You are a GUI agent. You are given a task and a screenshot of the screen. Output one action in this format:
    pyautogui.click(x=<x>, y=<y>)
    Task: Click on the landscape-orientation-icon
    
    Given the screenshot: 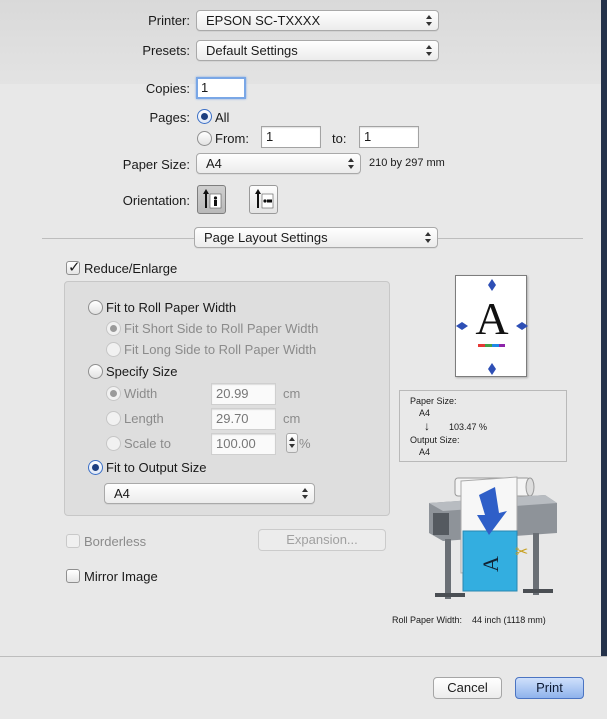 What is the action you would take?
    pyautogui.click(x=264, y=199)
    